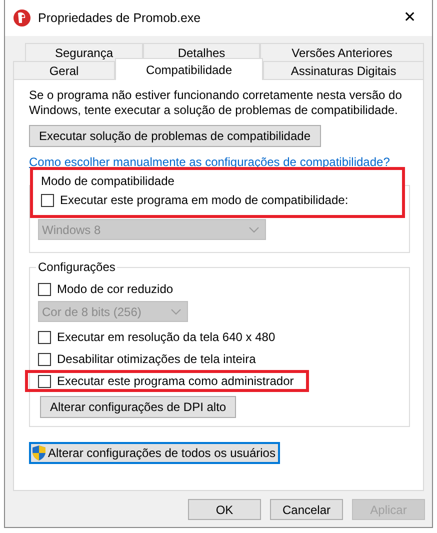 This screenshot has height=533, width=437. What do you see at coordinates (64, 70) in the screenshot?
I see `tab: Geral` at bounding box center [64, 70].